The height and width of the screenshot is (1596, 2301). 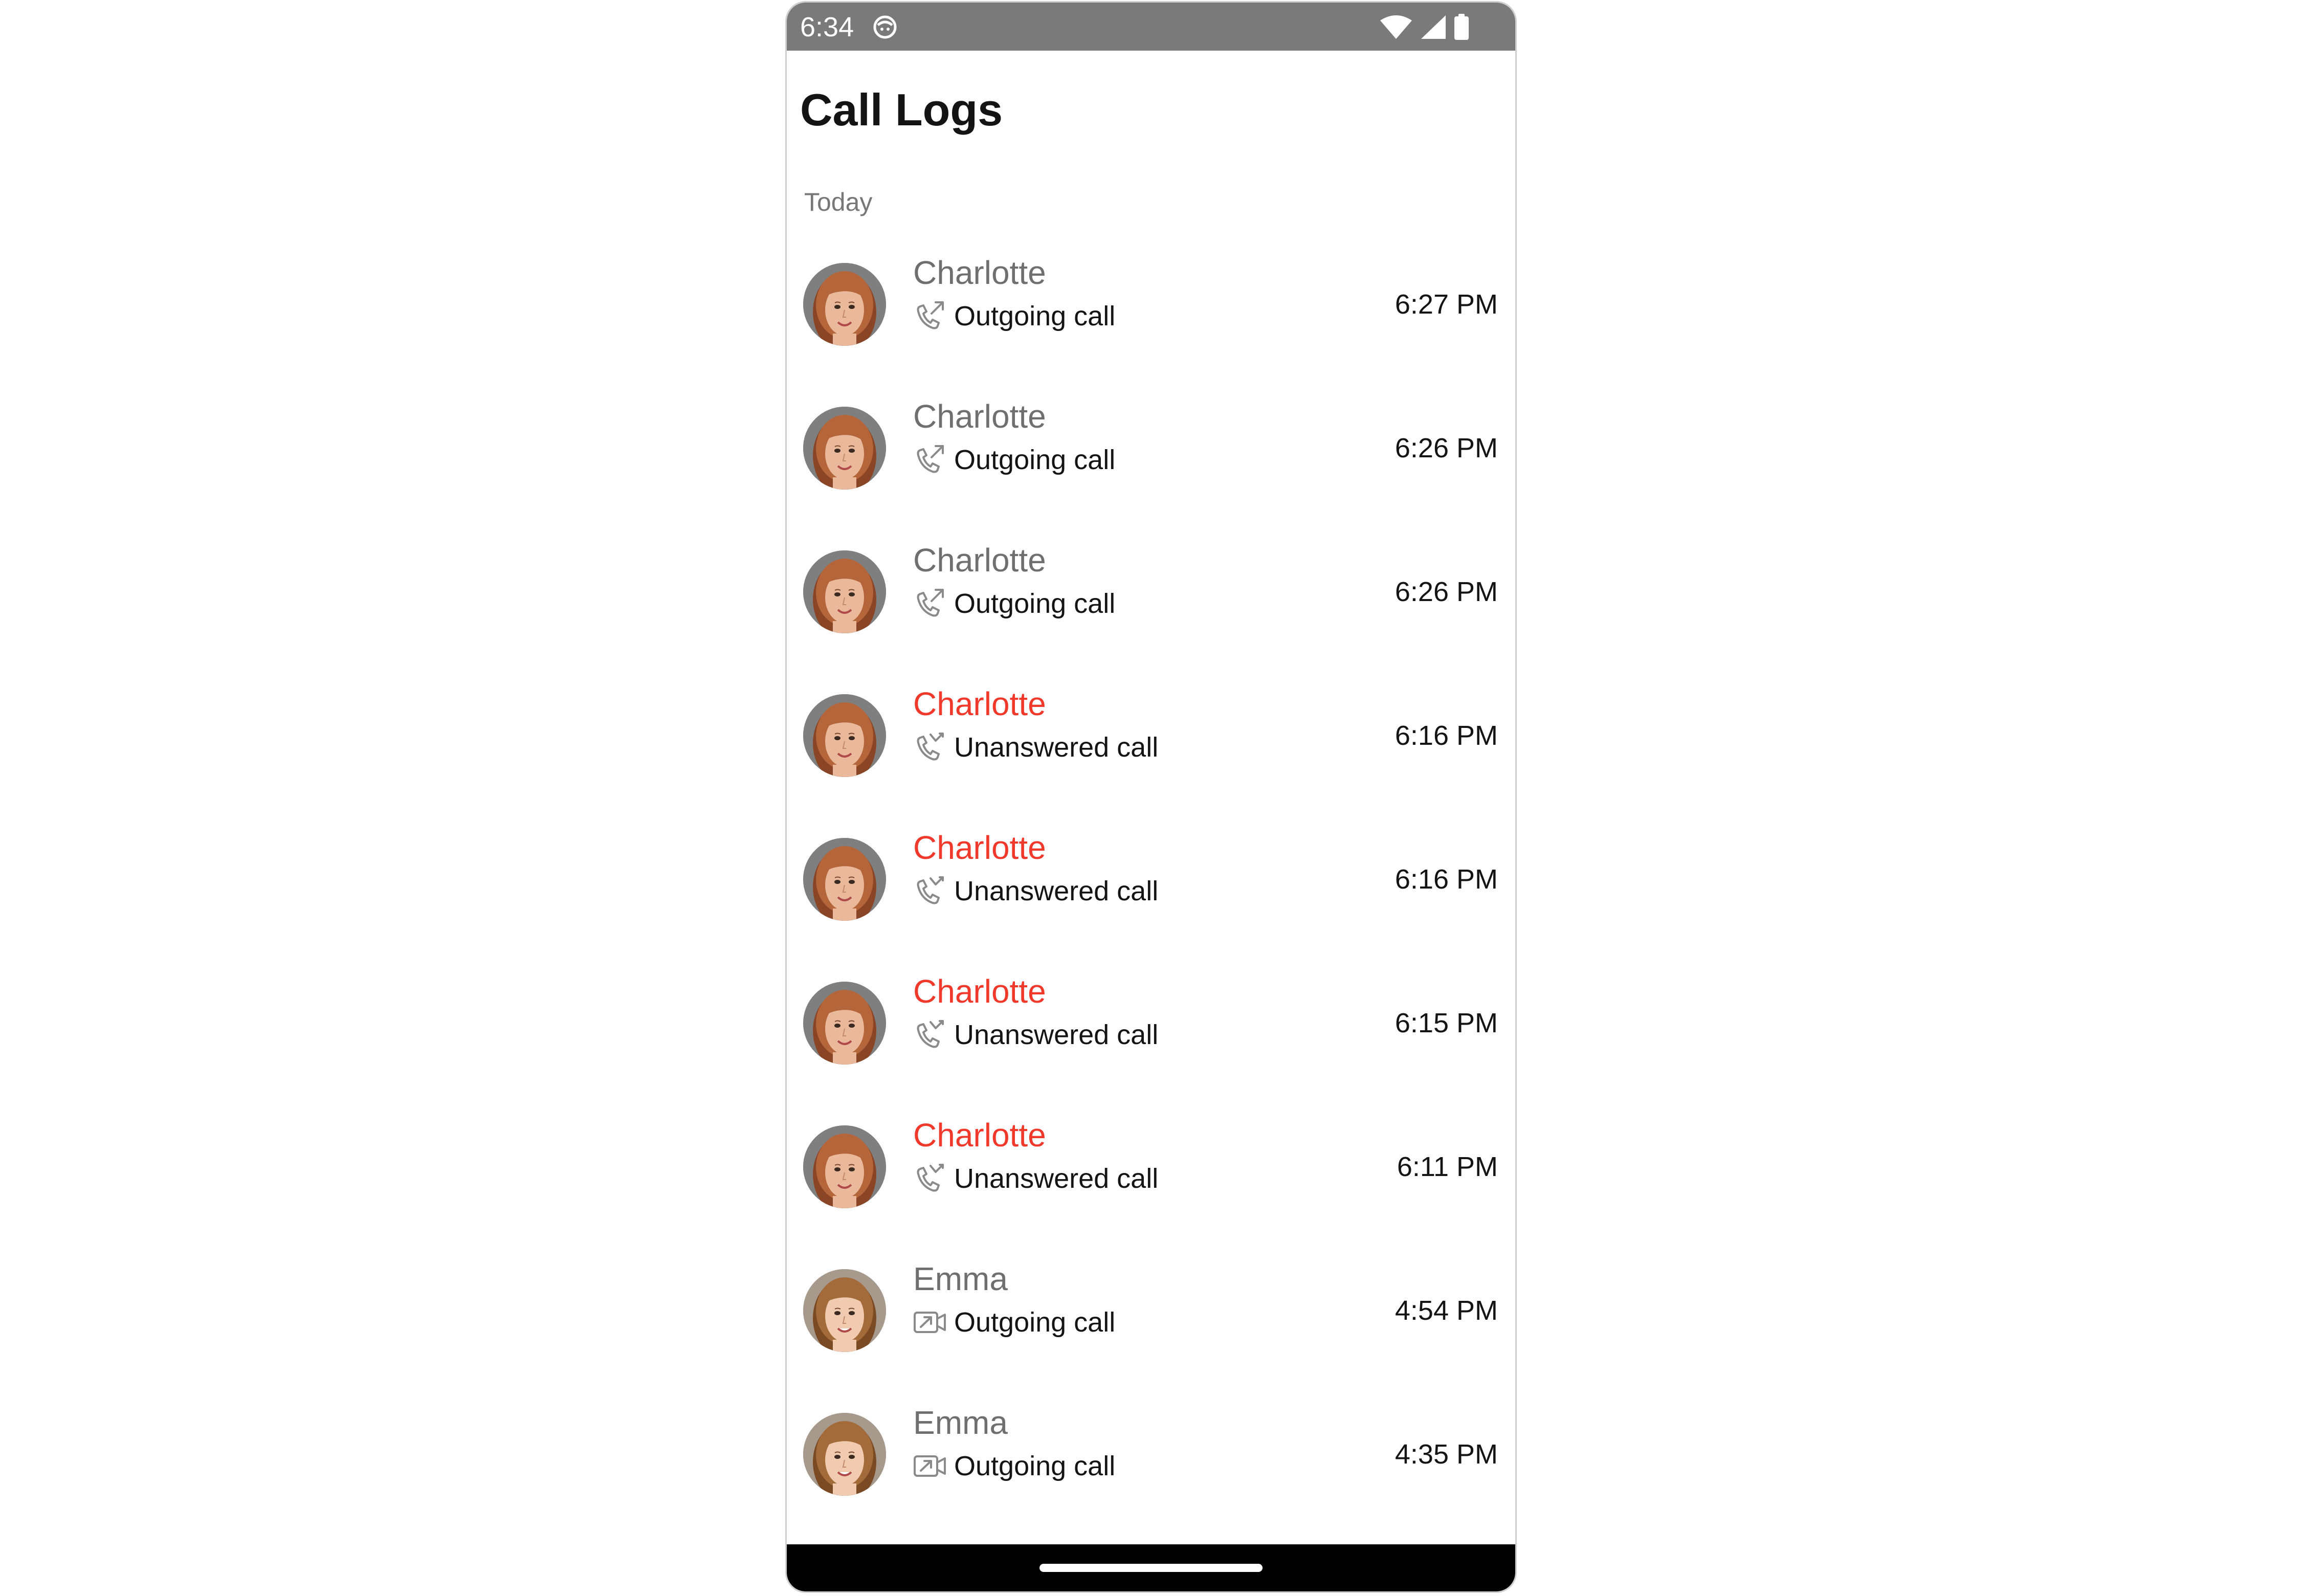 I want to click on home-indicator, so click(x=1151, y=1568).